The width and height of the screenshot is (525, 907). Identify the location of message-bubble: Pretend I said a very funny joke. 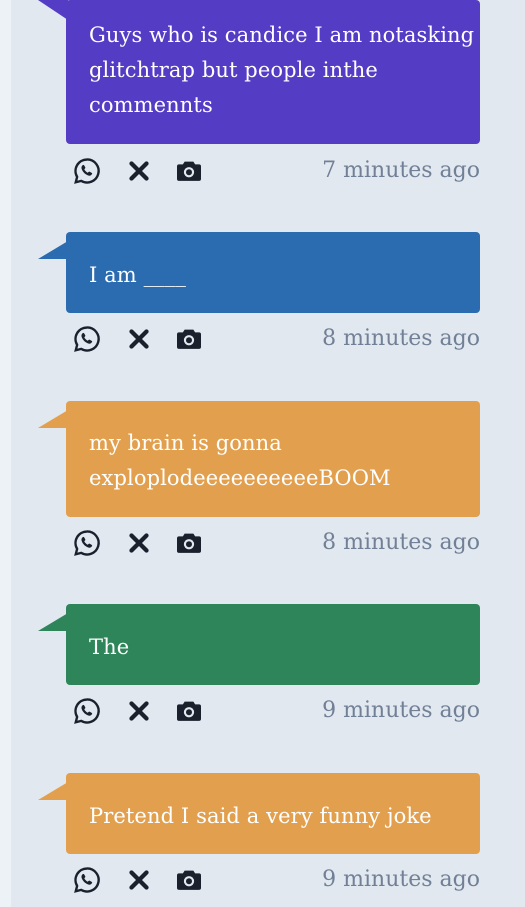
(273, 813).